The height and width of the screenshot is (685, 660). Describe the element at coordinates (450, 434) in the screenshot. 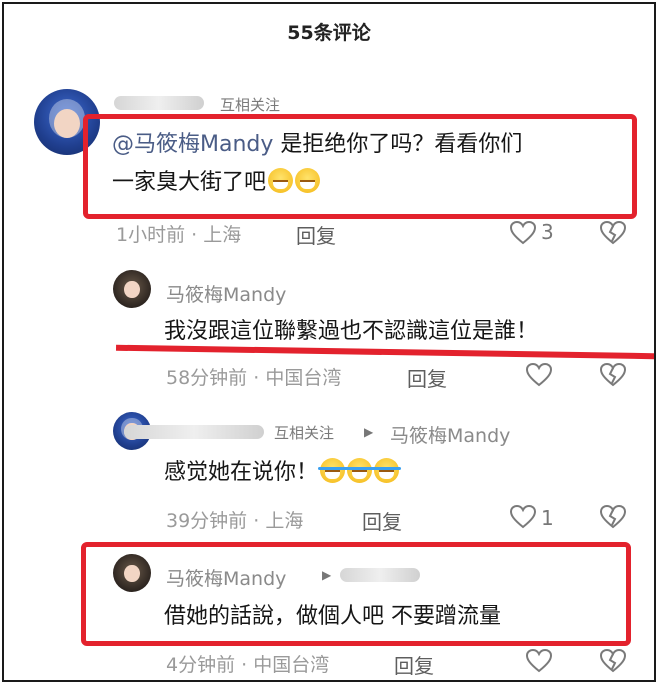

I see `reply-to-username: 马筱梅Mandy` at that location.